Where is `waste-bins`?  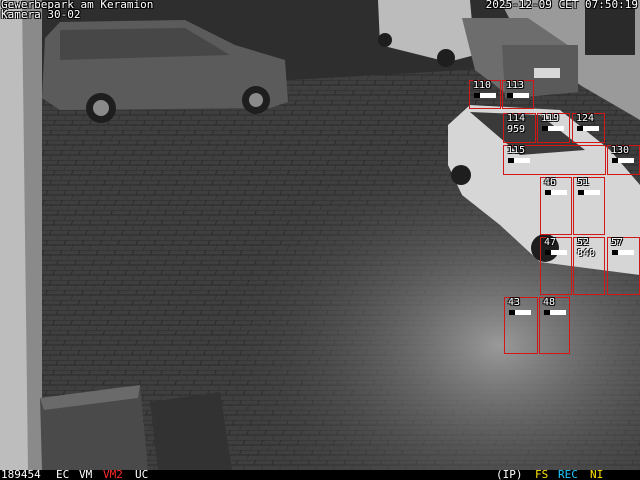 waste-bins is located at coordinates (136, 427).